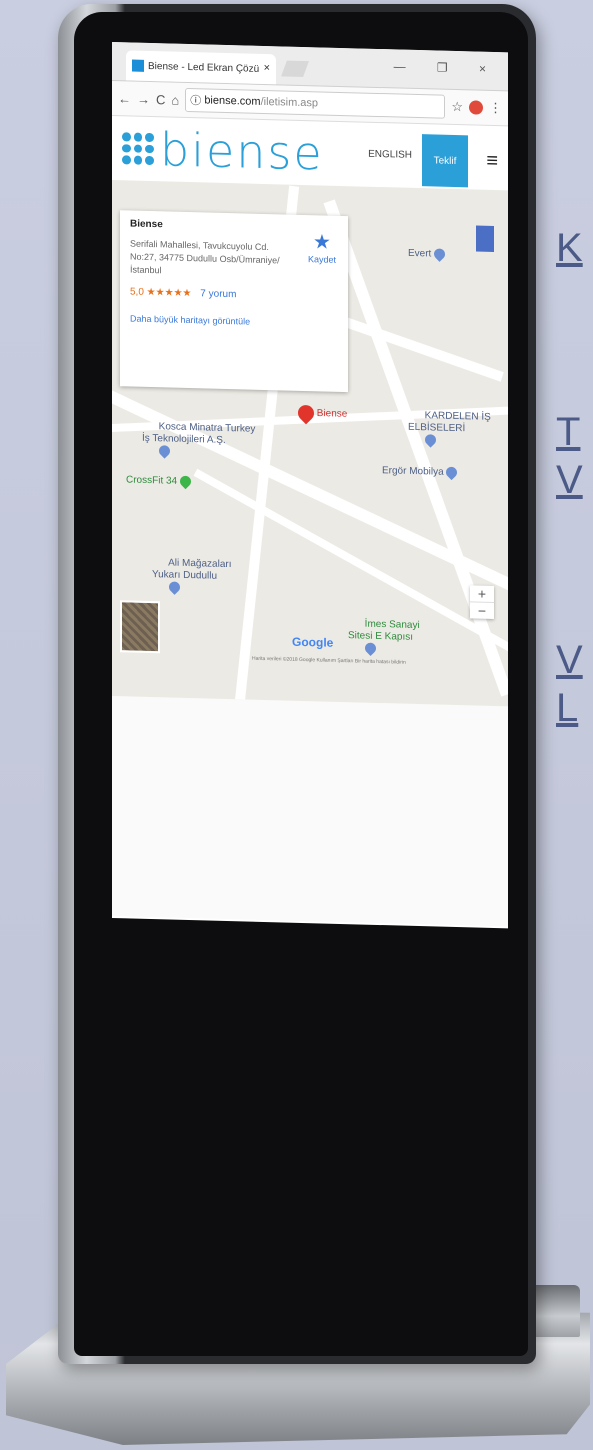  Describe the element at coordinates (234, 320) in the screenshot. I see `larger-map-link: Daha büyük haritayı görüntüle` at that location.